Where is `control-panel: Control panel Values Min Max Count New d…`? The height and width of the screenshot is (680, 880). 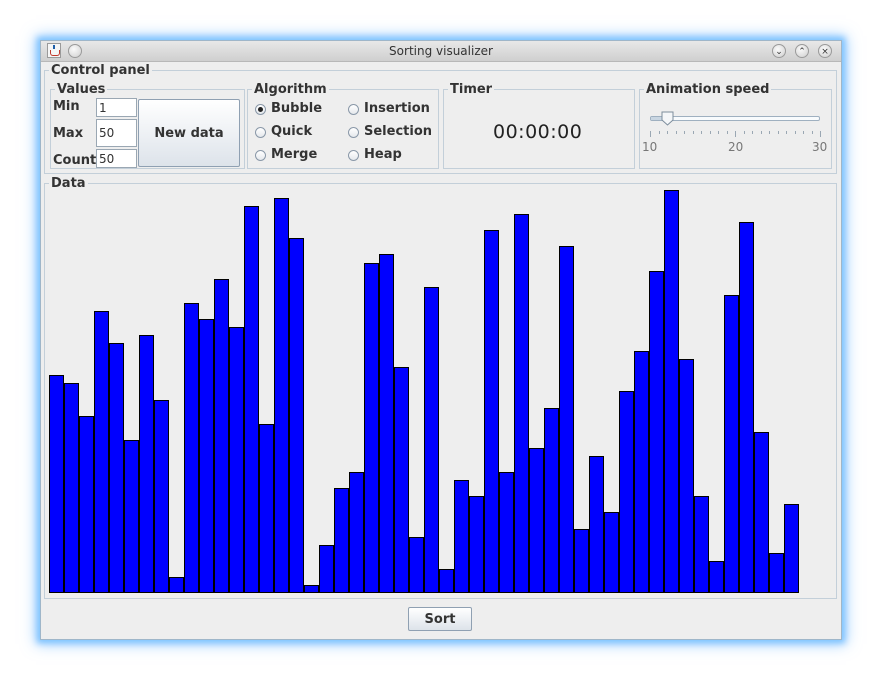 control-panel: Control panel Values Min Max Count New d… is located at coordinates (440, 118).